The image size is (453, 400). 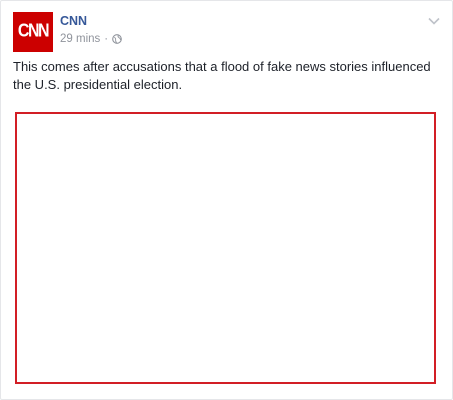 I want to click on post-meta: 29 mins ·, so click(x=91, y=39).